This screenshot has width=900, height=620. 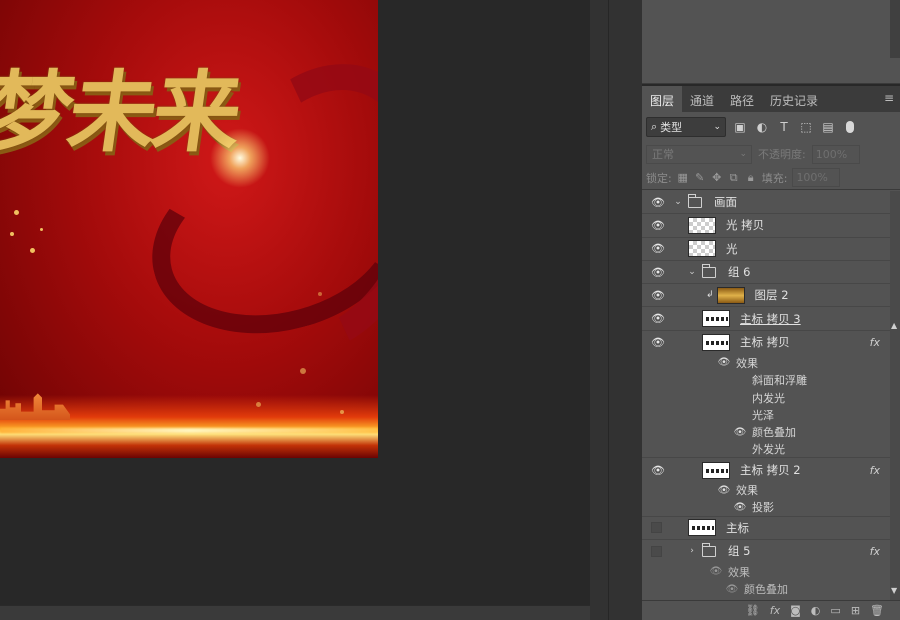 What do you see at coordinates (753, 610) in the screenshot?
I see `link-layers-icon: ⛓` at bounding box center [753, 610].